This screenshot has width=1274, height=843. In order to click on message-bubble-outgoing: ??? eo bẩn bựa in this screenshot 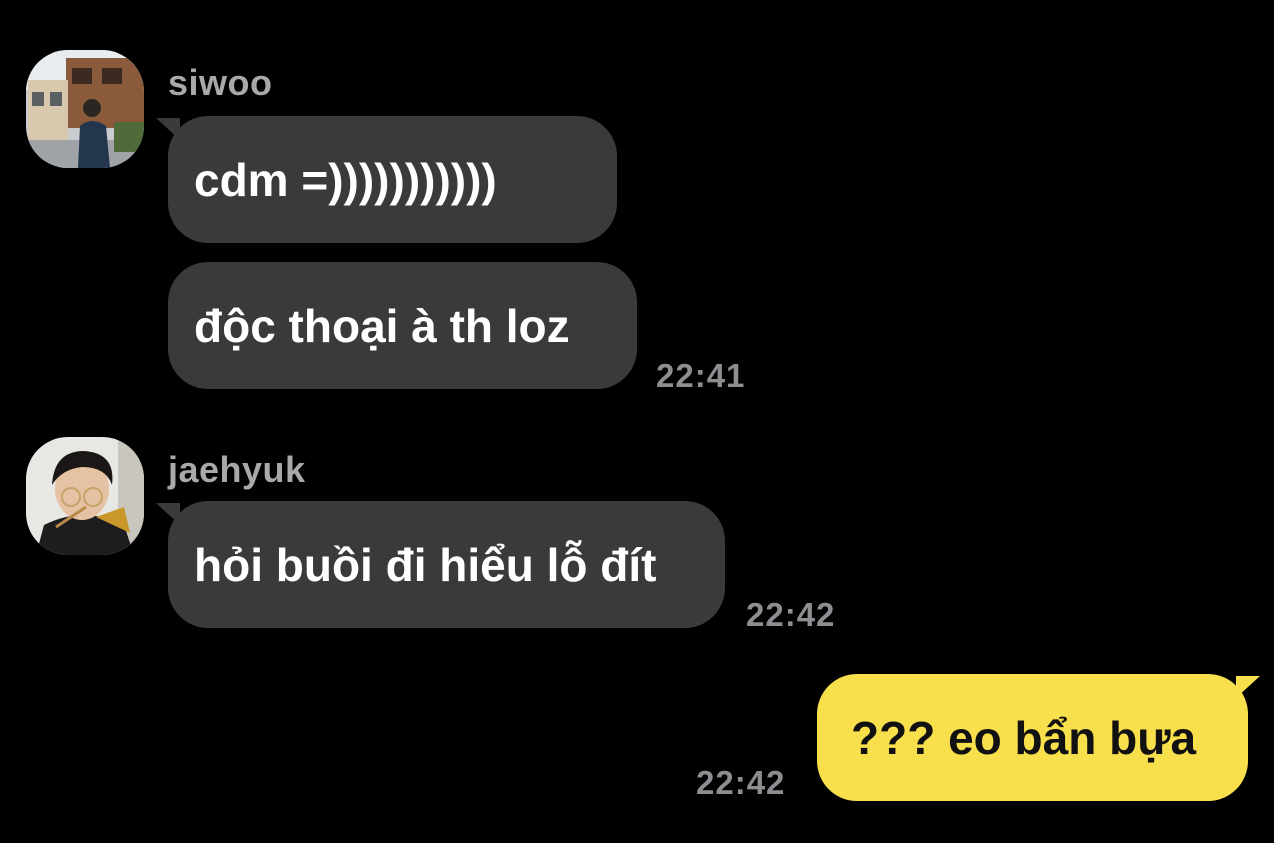, I will do `click(1032, 737)`.